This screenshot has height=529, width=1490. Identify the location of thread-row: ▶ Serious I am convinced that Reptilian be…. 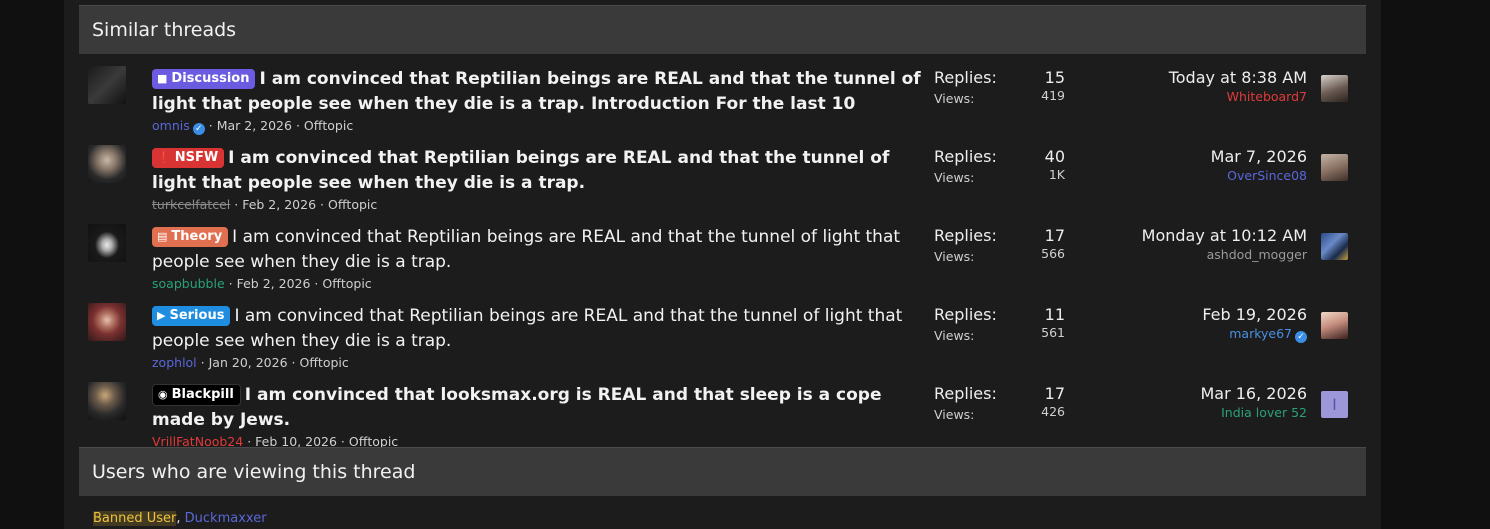
(722, 335).